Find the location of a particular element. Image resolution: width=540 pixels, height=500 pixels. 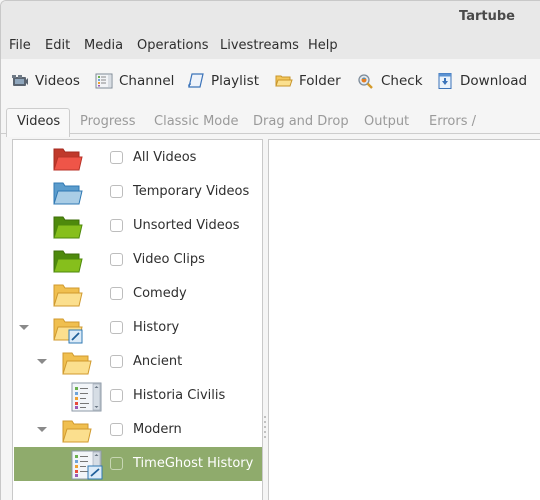

tree-row-unsorted-videos: Unsorted Videos is located at coordinates (138, 226).